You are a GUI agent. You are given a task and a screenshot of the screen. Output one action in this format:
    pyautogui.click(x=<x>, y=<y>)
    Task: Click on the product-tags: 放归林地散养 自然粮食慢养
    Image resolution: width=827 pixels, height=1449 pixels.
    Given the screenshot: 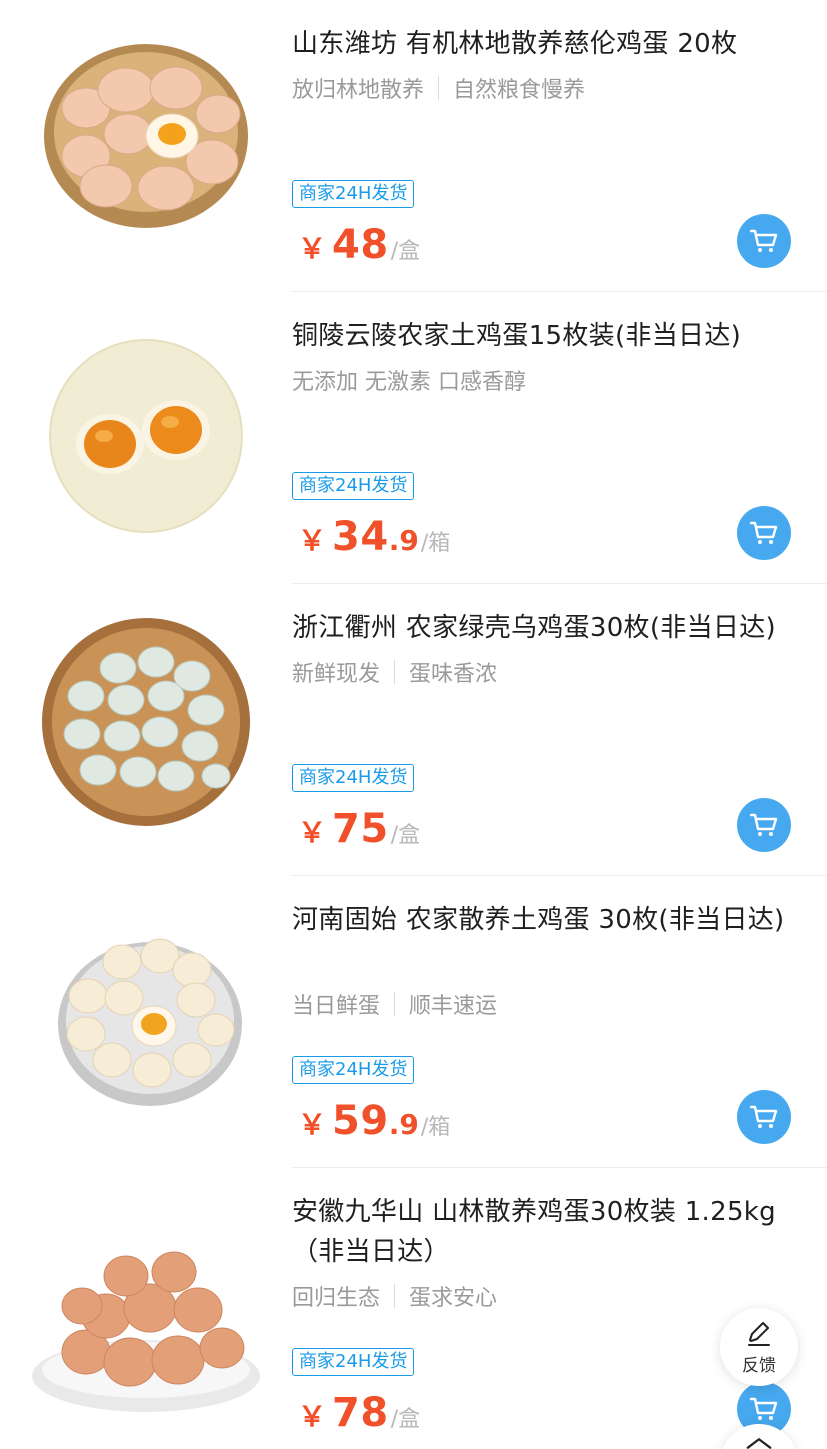 What is the action you would take?
    pyautogui.click(x=438, y=88)
    